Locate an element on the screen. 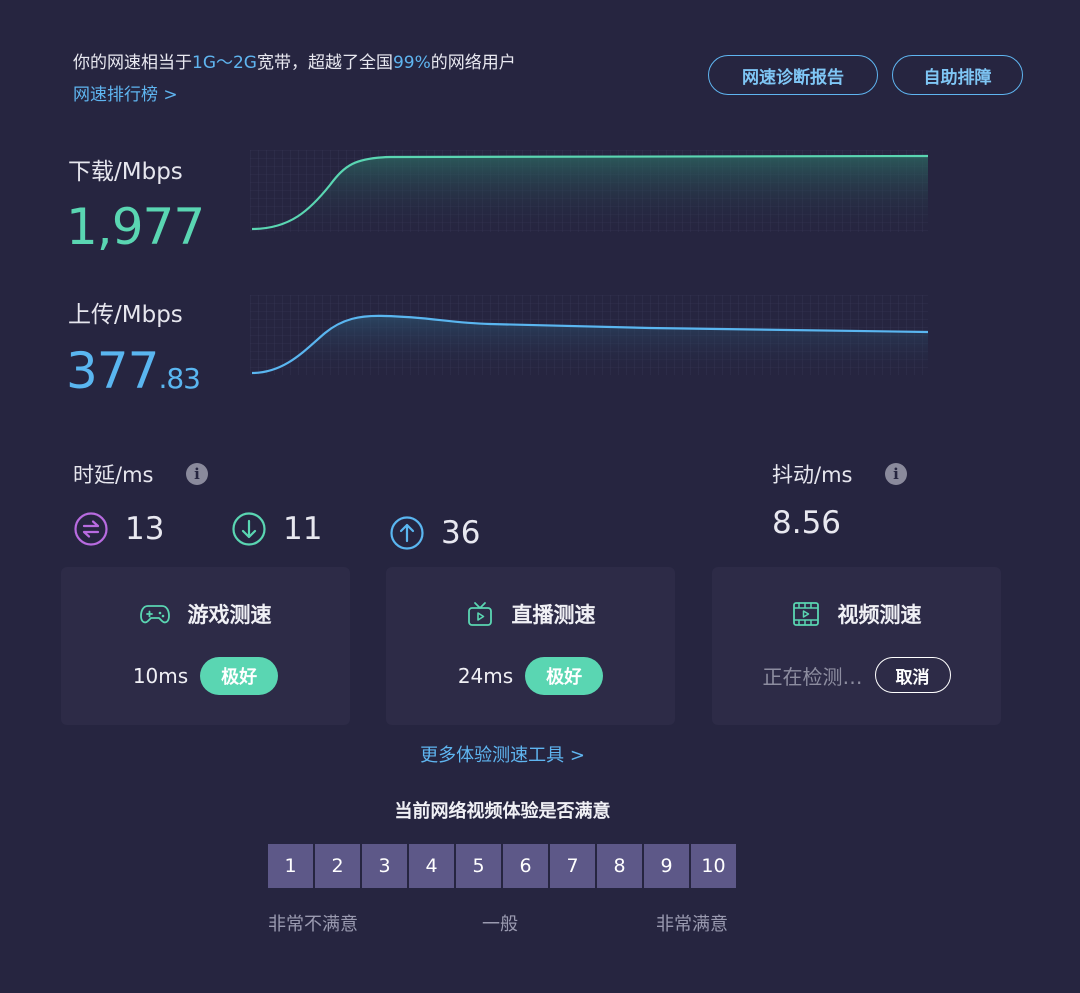  latency-overall: 13 is located at coordinates (118, 529).